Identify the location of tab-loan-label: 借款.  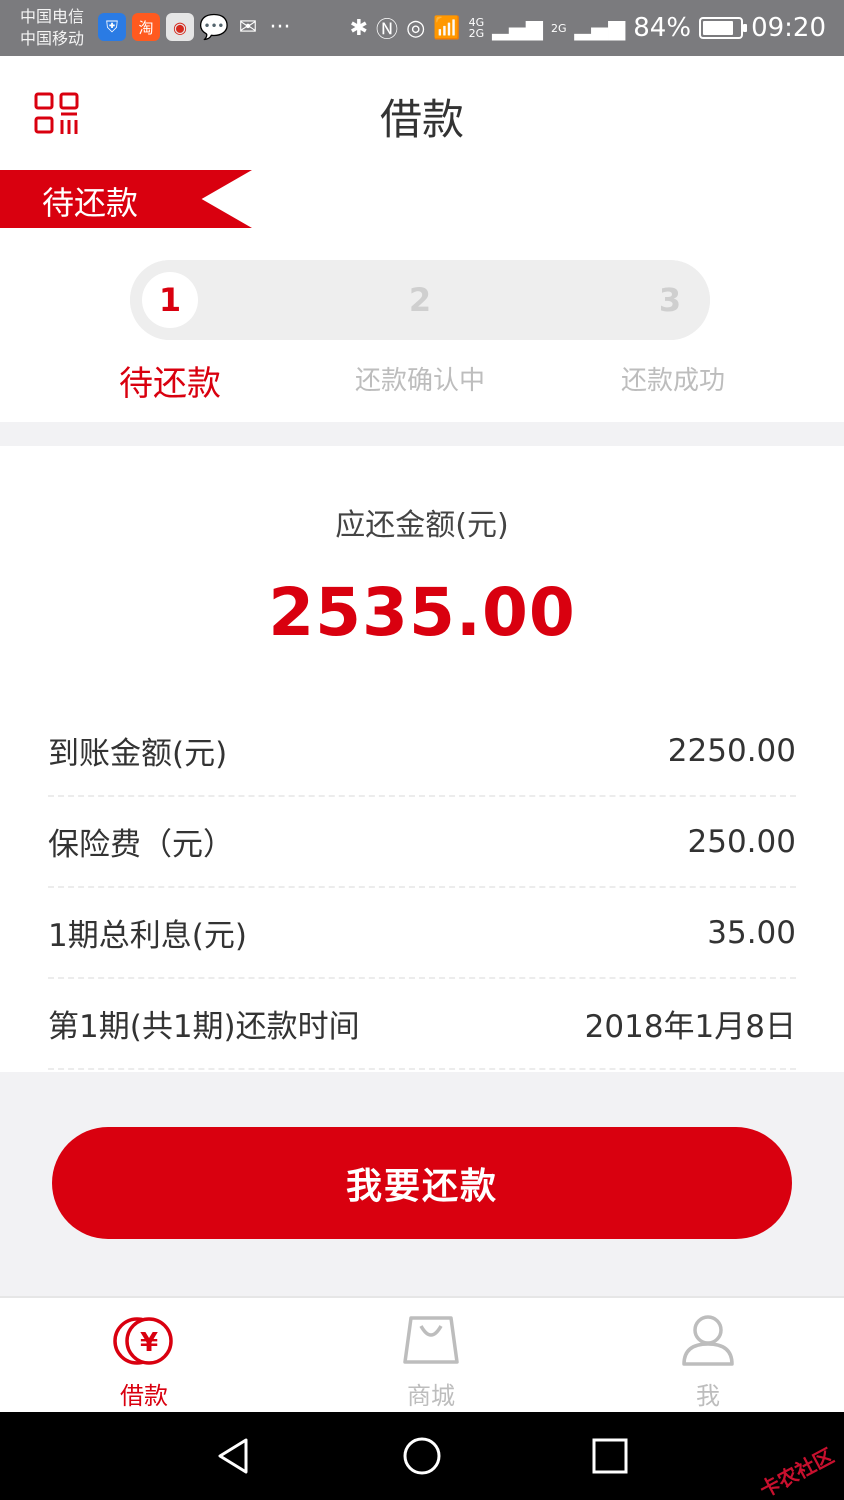
(144, 1396).